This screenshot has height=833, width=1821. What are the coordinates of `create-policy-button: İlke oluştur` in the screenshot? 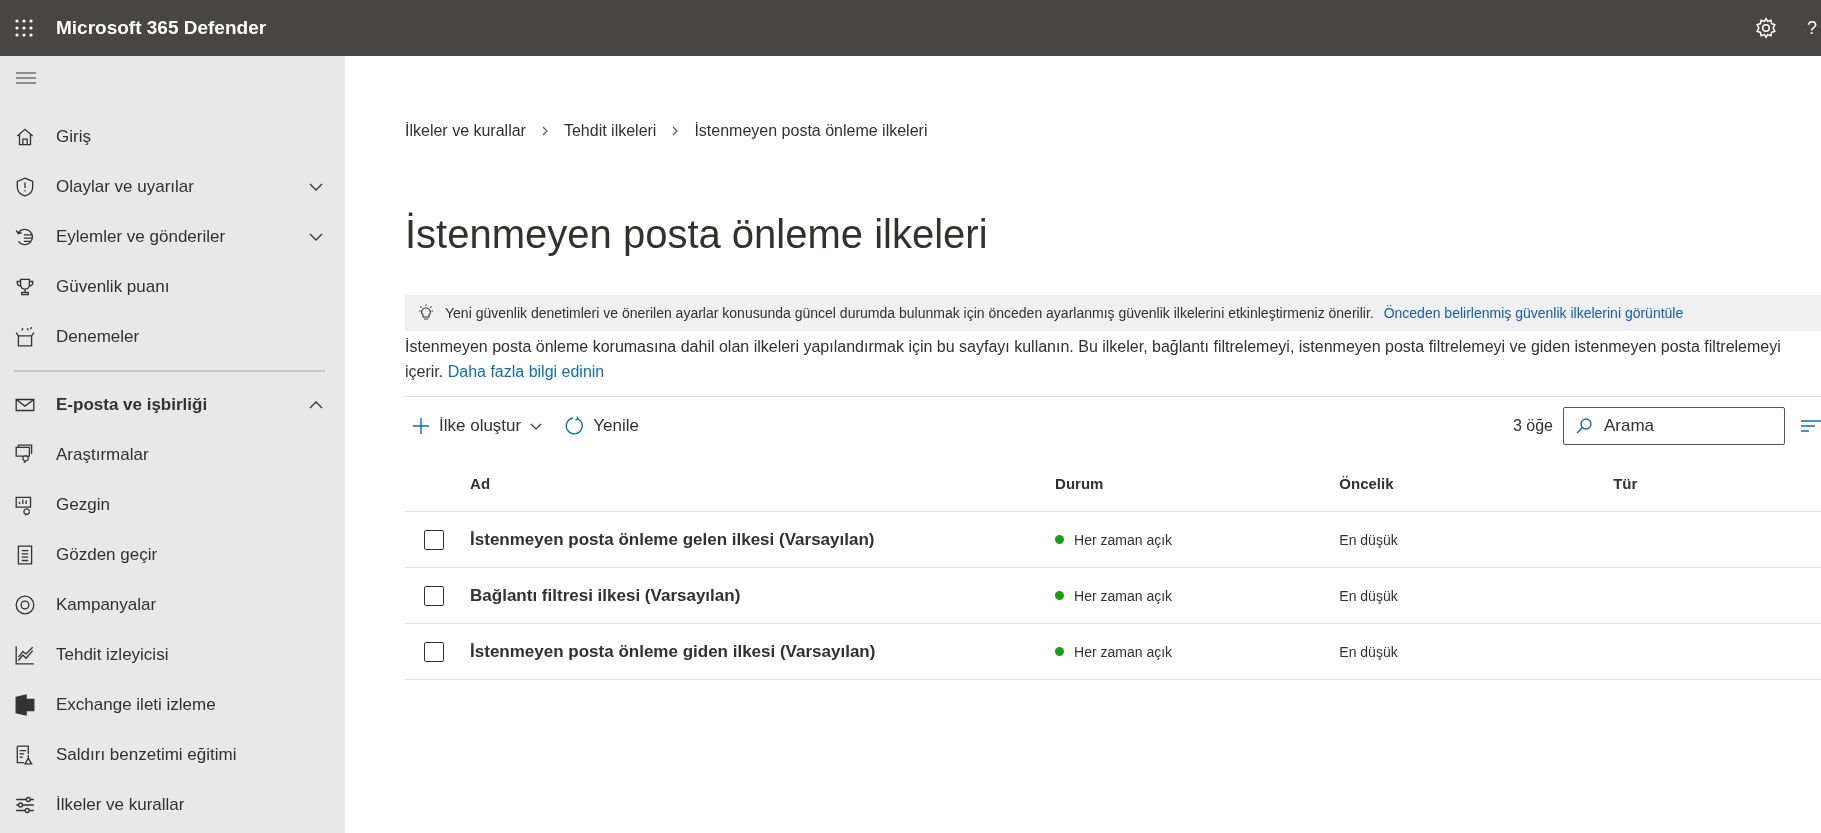 It's located at (477, 426).